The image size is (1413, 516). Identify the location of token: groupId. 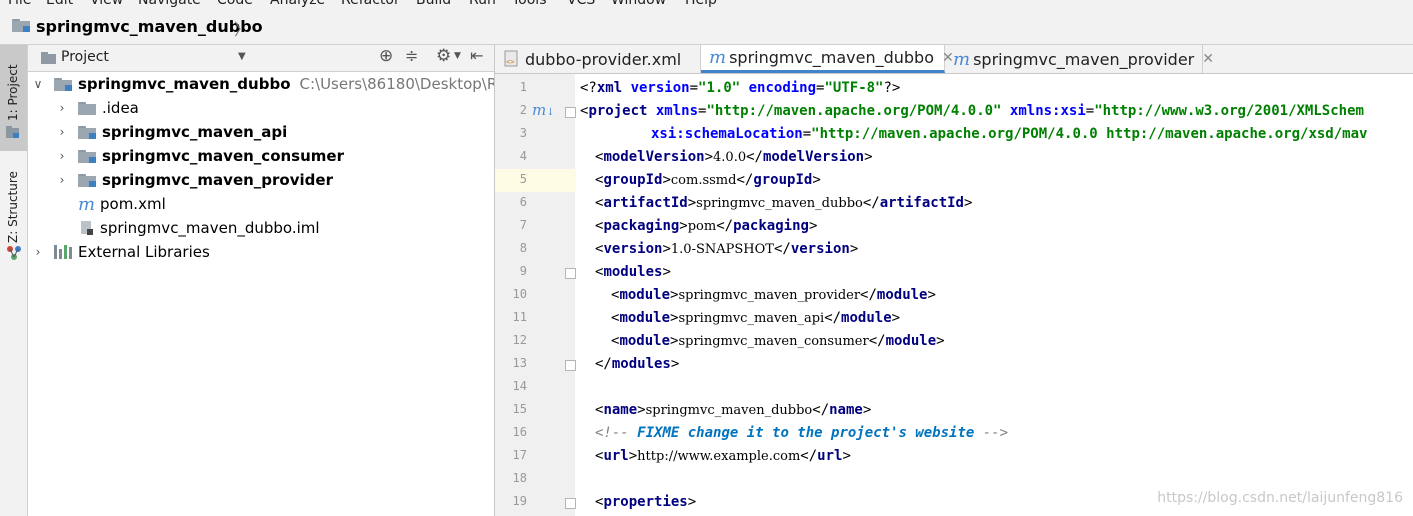
(783, 180).